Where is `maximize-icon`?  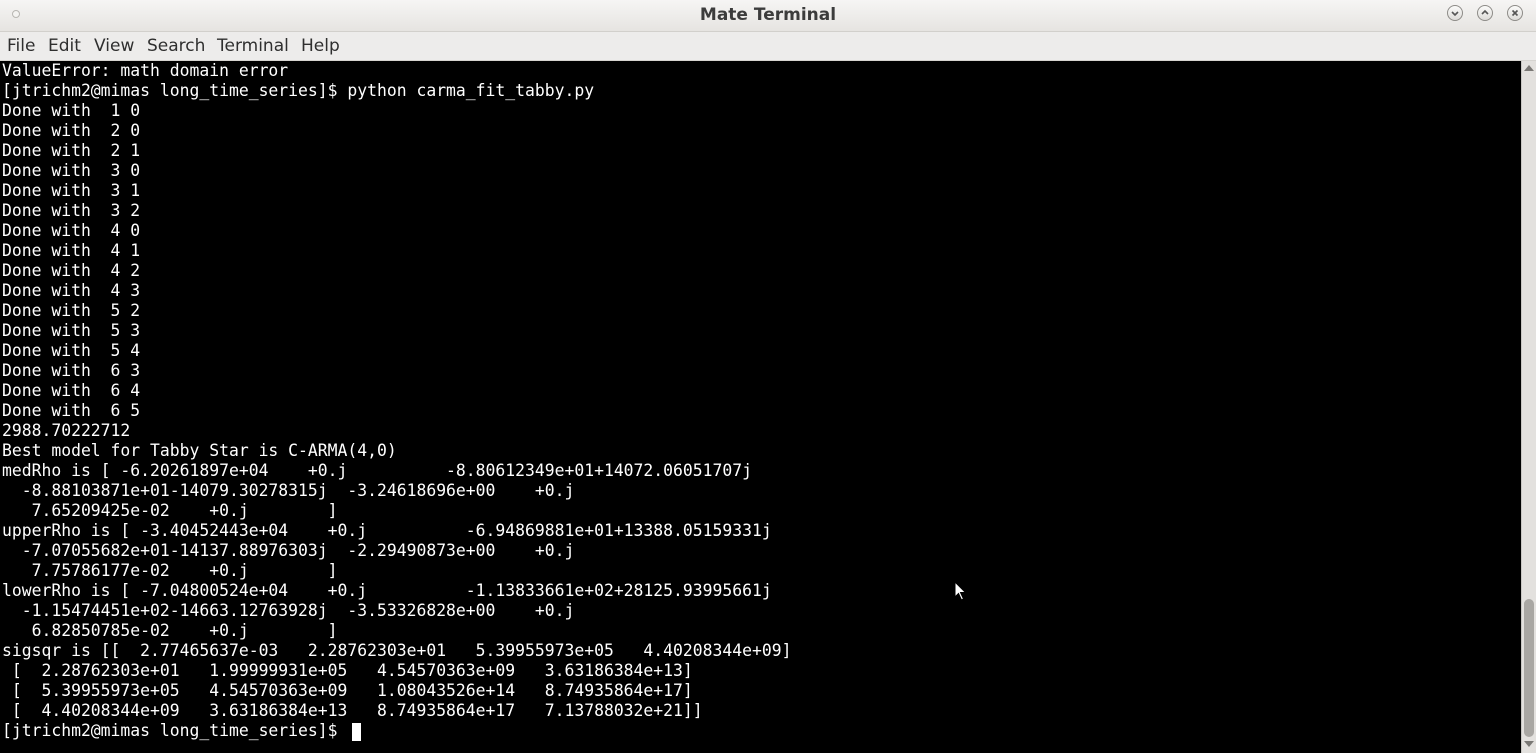
maximize-icon is located at coordinates (1485, 13).